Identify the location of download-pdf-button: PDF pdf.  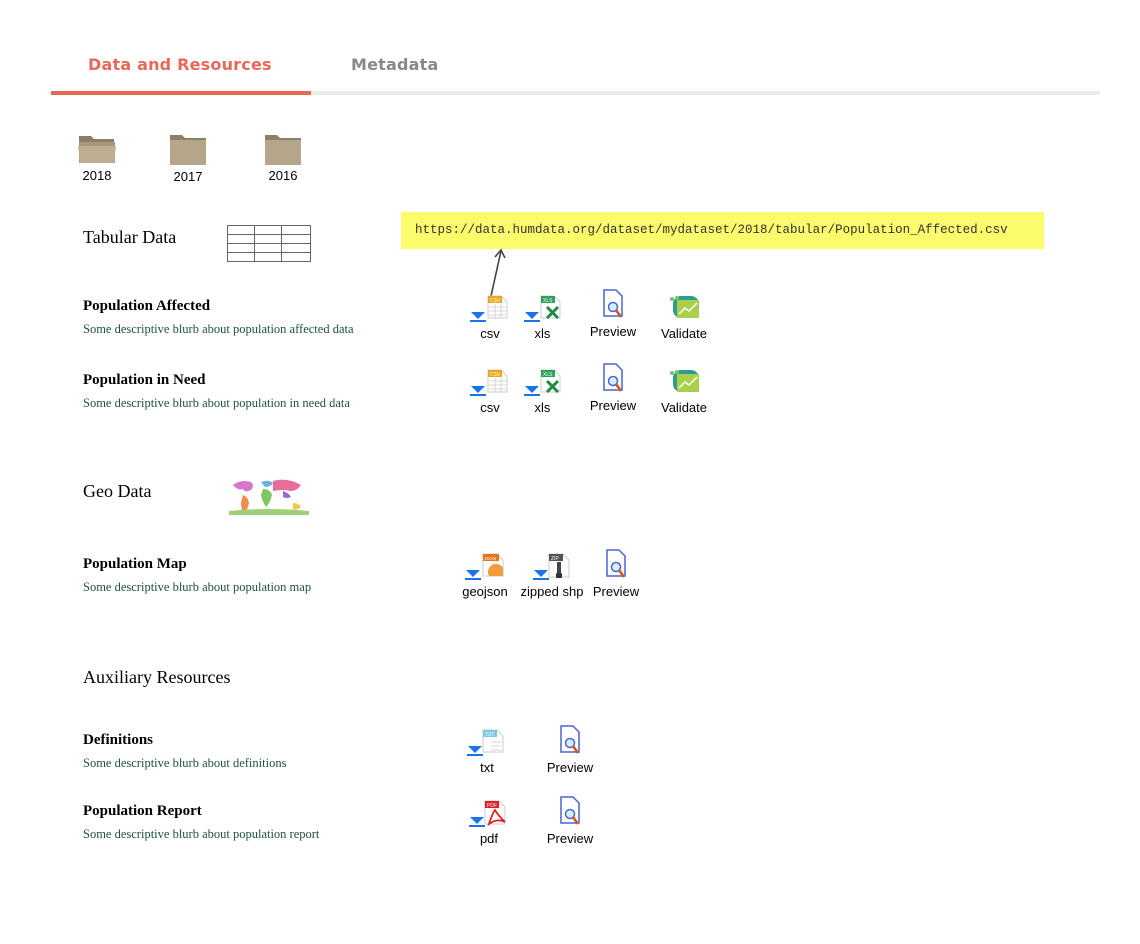
(489, 822).